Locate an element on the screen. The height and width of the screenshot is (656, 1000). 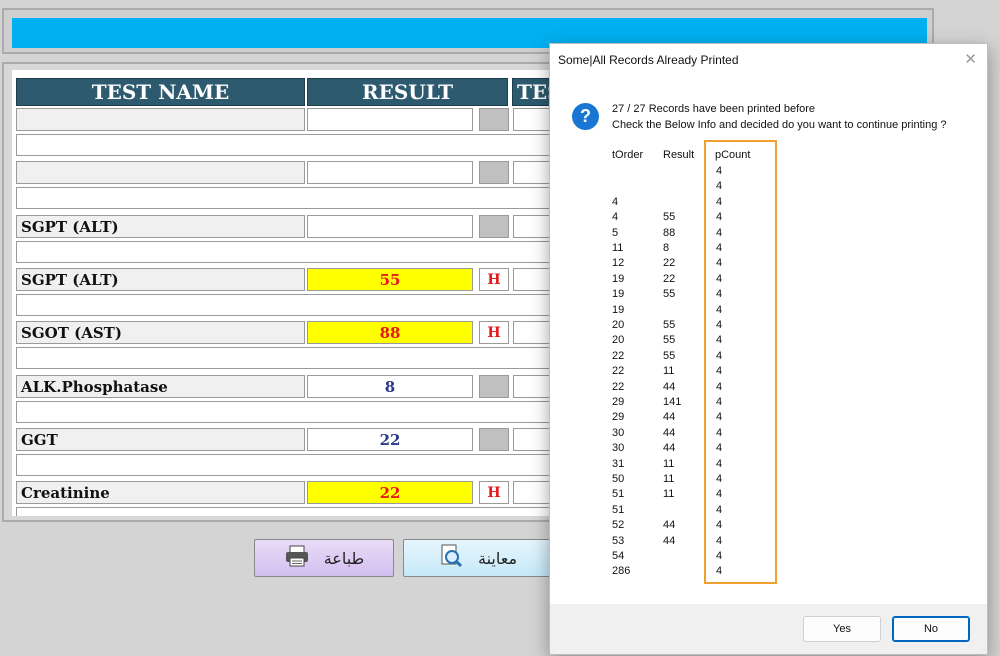
column-header-torder: tOrder is located at coordinates (628, 155).